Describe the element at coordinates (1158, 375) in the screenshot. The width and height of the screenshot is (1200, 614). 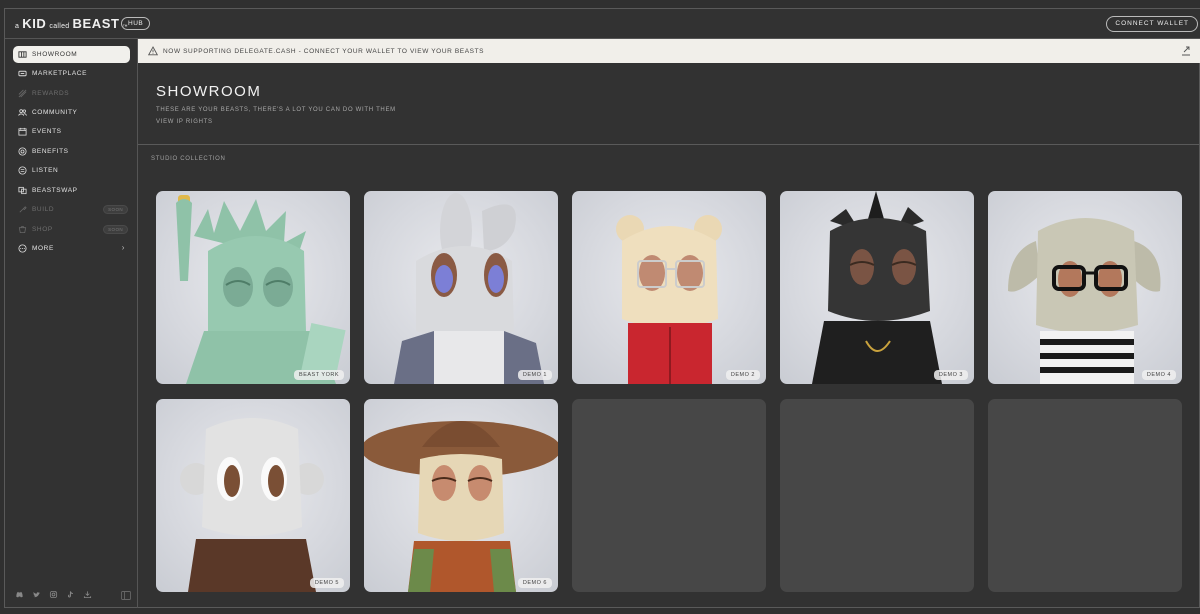
I see `card-label: DEMO 4` at that location.